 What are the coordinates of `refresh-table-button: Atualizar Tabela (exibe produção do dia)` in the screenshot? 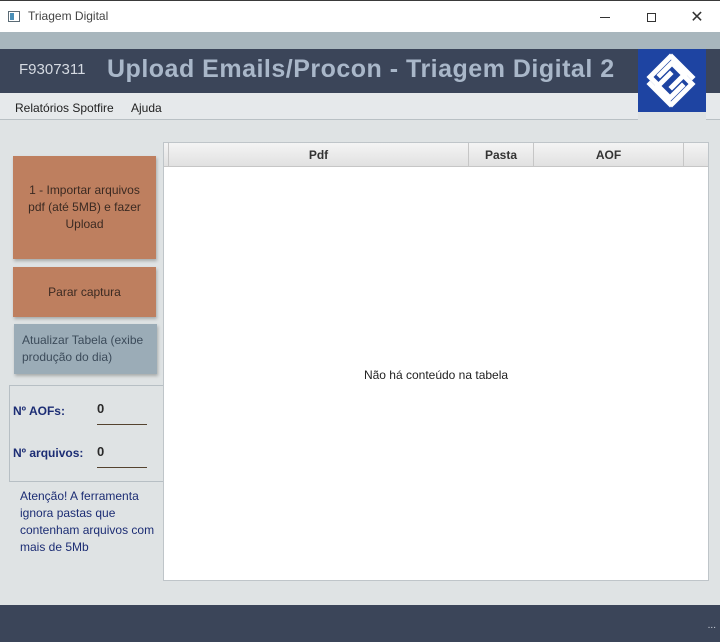 It's located at (85, 349).